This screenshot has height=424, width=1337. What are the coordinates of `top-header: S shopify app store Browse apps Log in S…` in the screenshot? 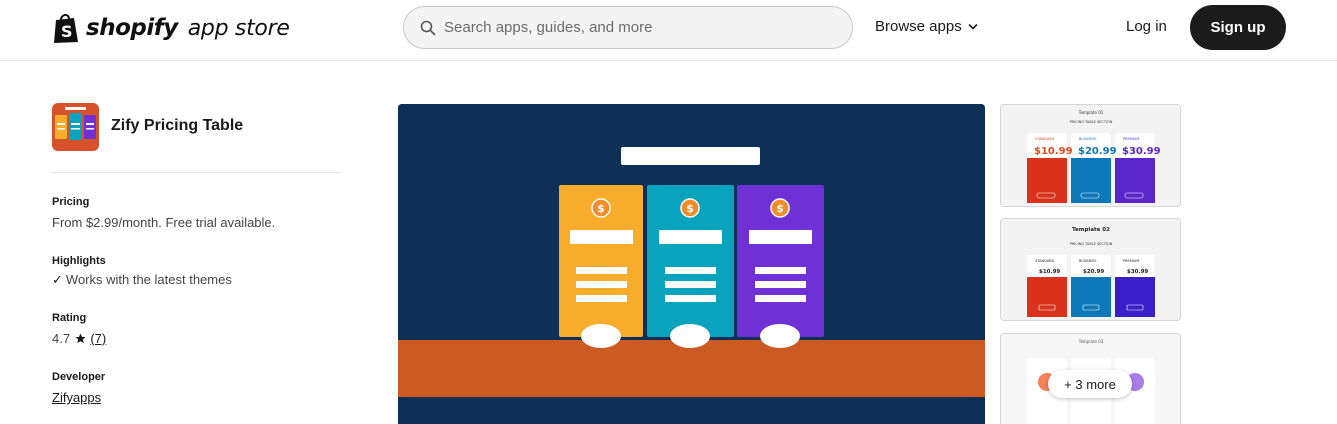 It's located at (668, 30).